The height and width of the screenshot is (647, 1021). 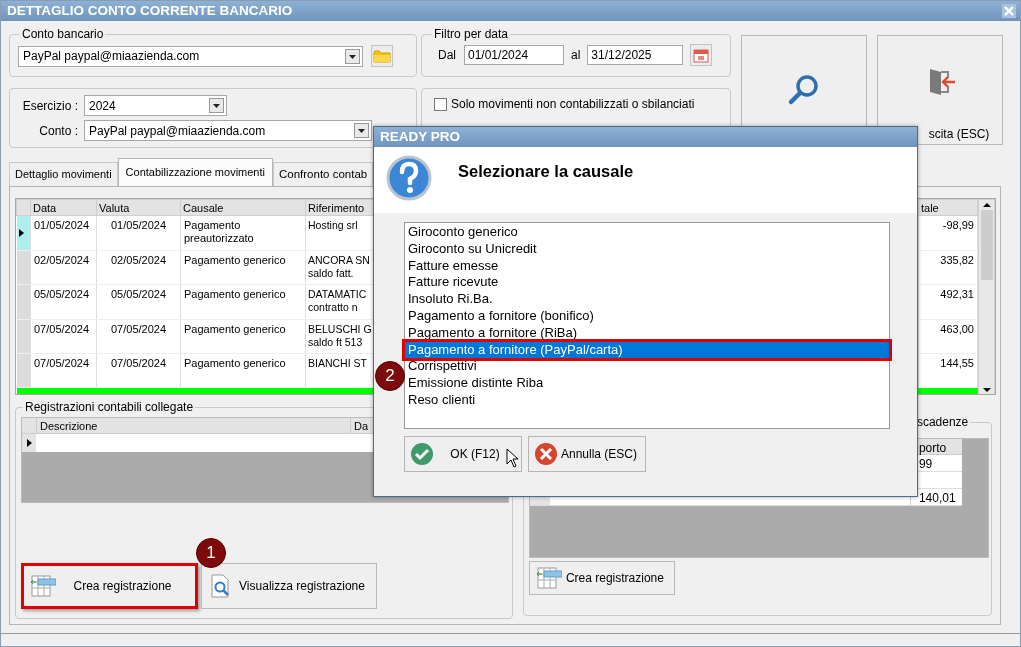 What do you see at coordinates (647, 283) in the screenshot?
I see `list-item: Fatture ricevute` at bounding box center [647, 283].